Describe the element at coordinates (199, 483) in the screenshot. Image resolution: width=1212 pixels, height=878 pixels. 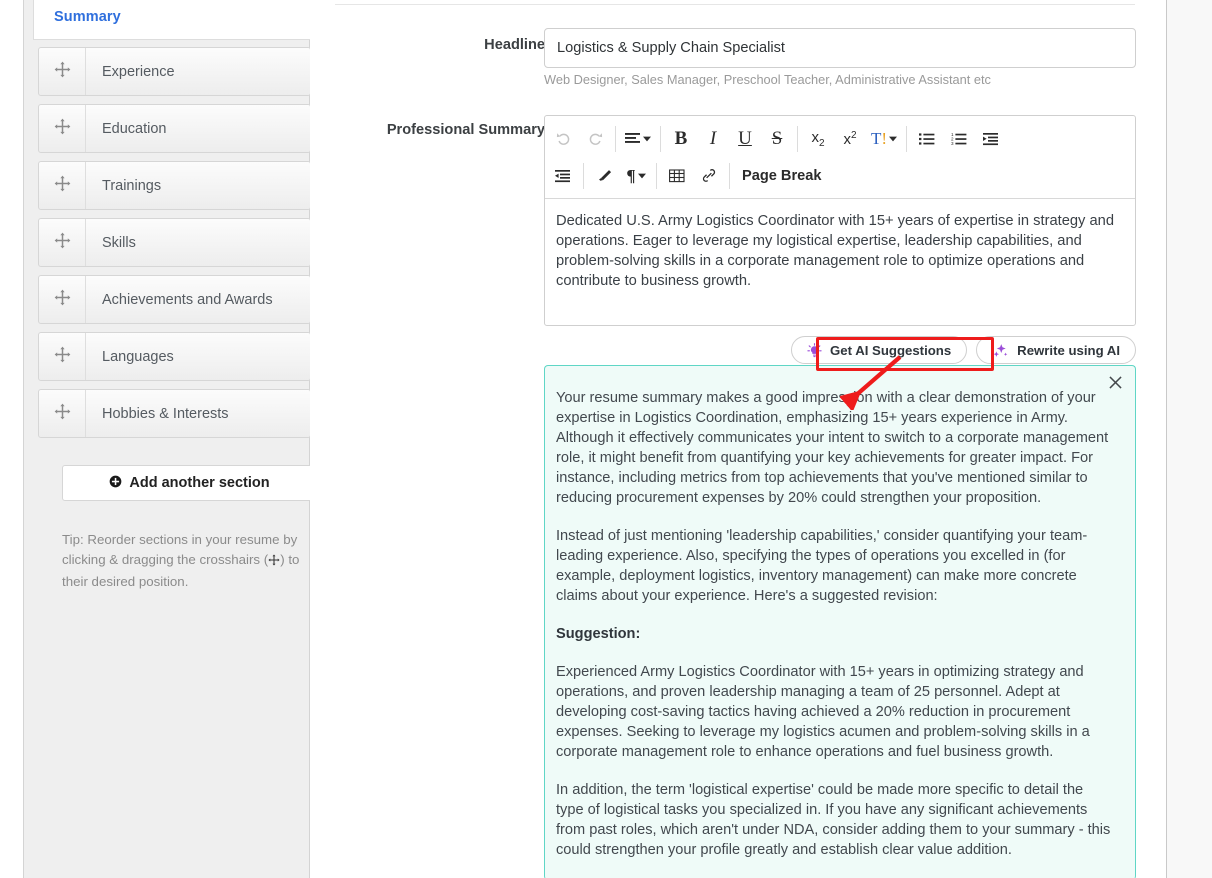
I see `add-another-section-label: Add another section` at that location.